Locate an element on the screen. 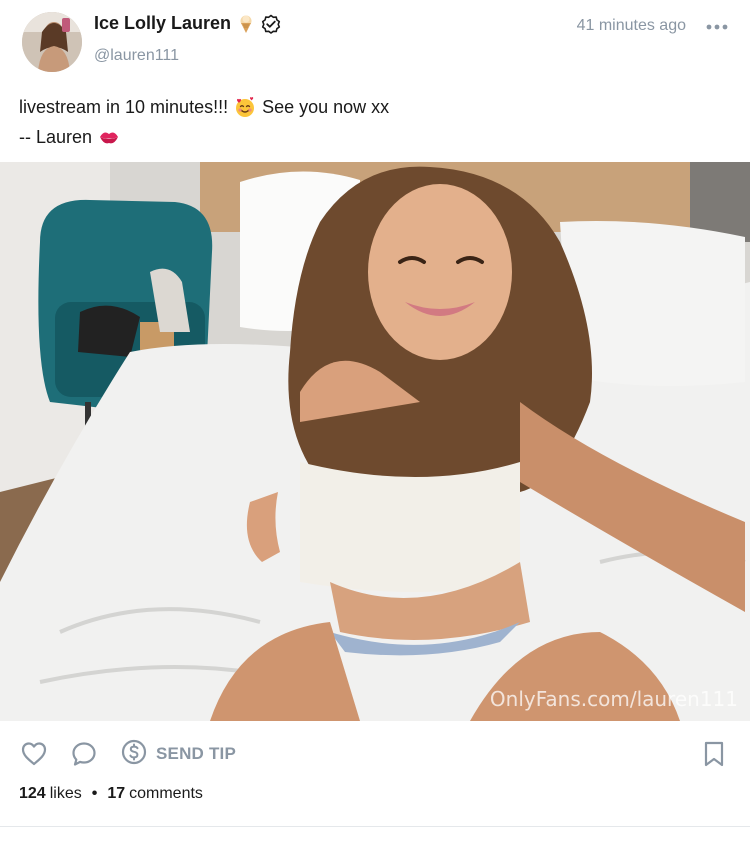  watermark: OnlyFans.com/lauren111 is located at coordinates (613, 699).